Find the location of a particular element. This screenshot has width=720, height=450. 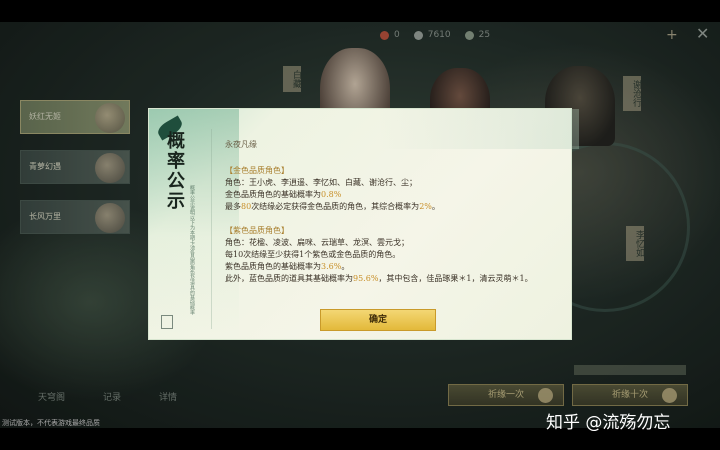

gold-section-header: 【金色品质角色】 is located at coordinates (257, 170).